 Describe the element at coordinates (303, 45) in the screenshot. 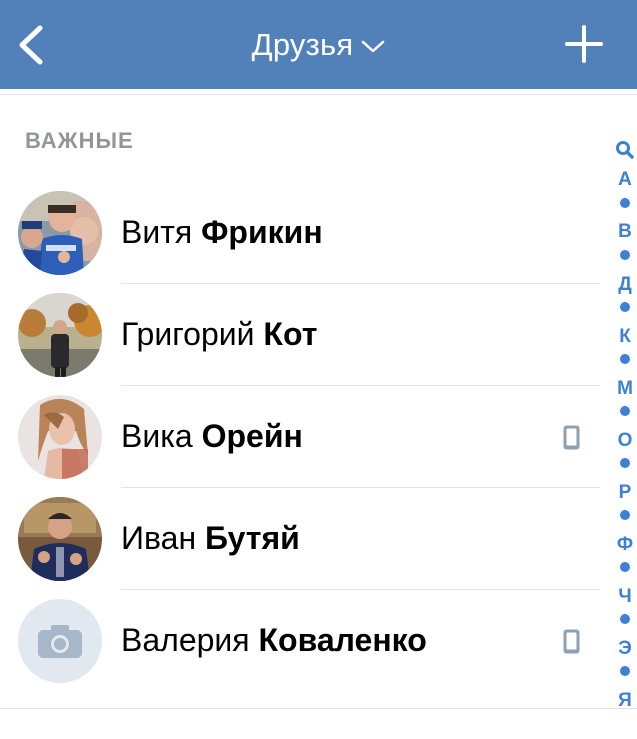

I see `page-title: Друзья` at that location.